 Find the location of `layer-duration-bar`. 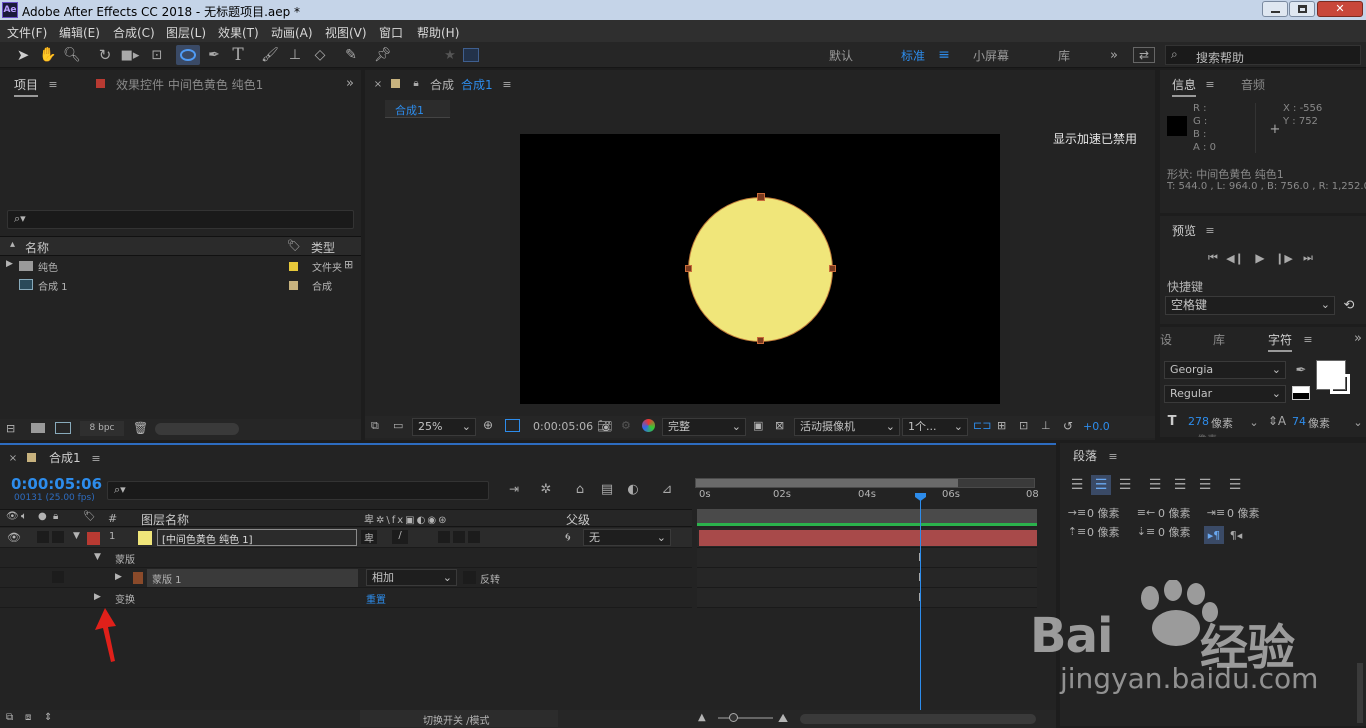

layer-duration-bar is located at coordinates (868, 538).